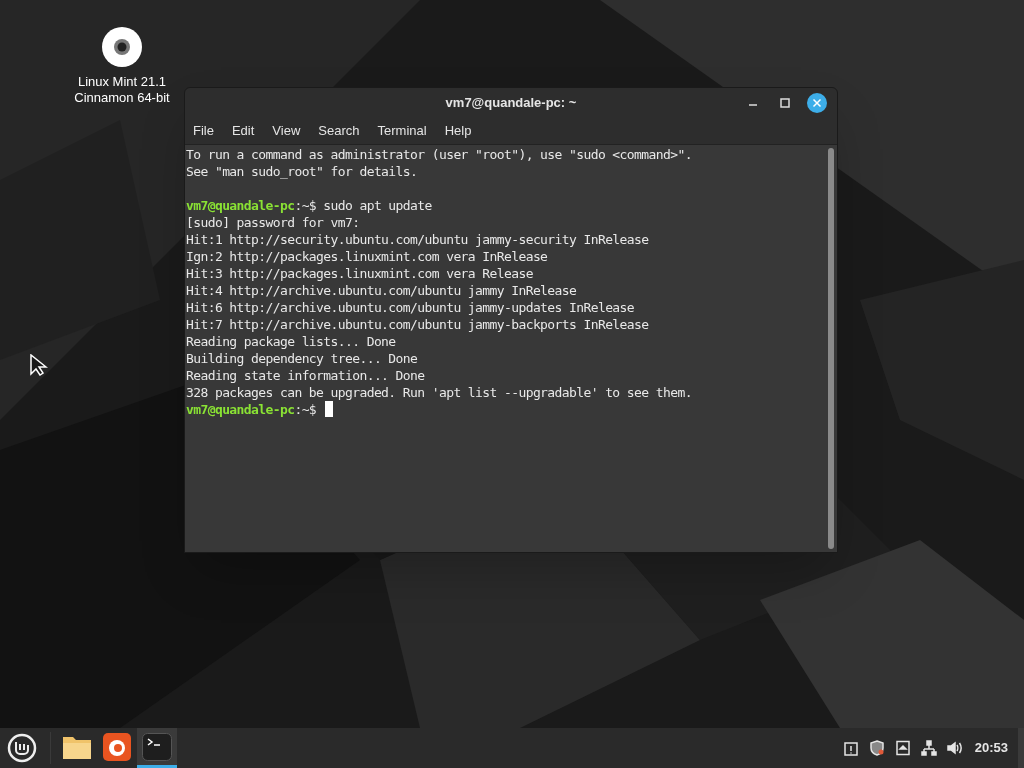 This screenshot has width=1024, height=768. I want to click on menu-item: View, so click(286, 130).